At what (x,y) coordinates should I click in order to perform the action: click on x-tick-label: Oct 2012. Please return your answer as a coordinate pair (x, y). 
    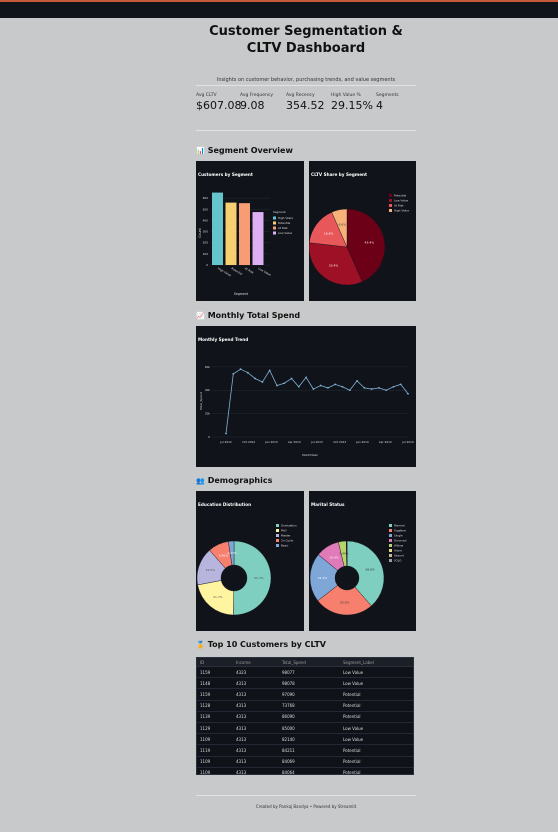
    Looking at the image, I should click on (248, 442).